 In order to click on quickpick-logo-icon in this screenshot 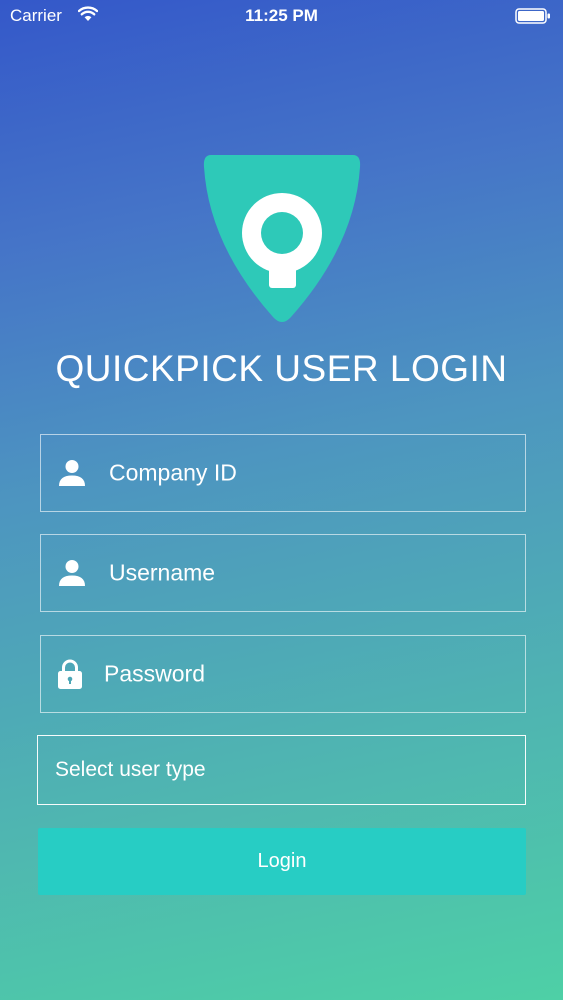, I will do `click(282, 238)`.